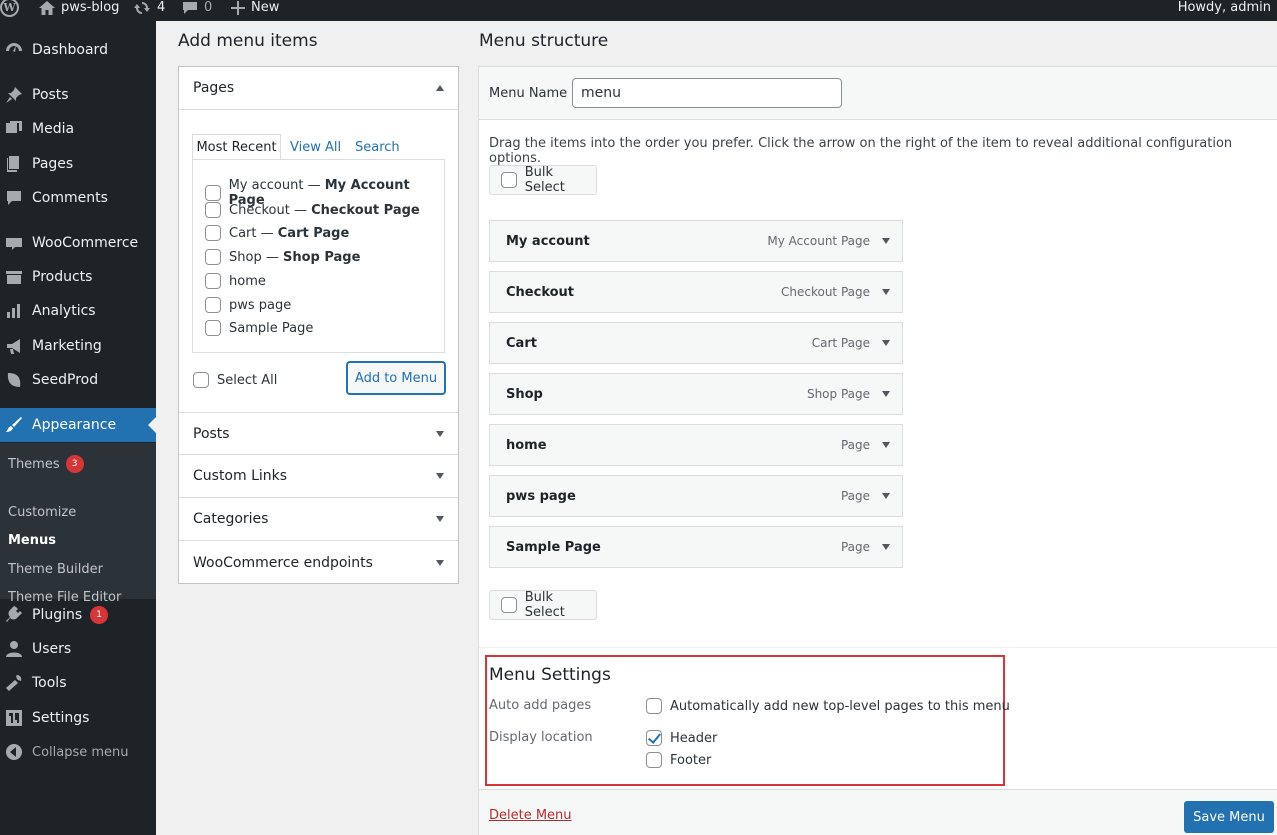 The width and height of the screenshot is (1277, 835). Describe the element at coordinates (654, 738) in the screenshot. I see `header-location-checkbox` at that location.